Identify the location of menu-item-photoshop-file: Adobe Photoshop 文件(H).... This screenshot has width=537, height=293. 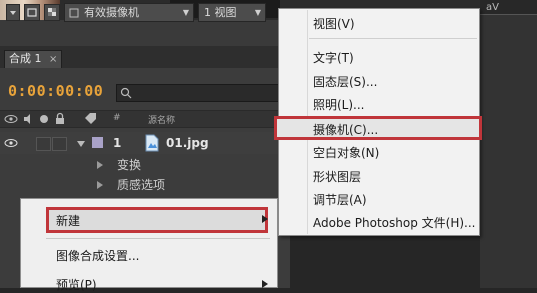
(394, 222).